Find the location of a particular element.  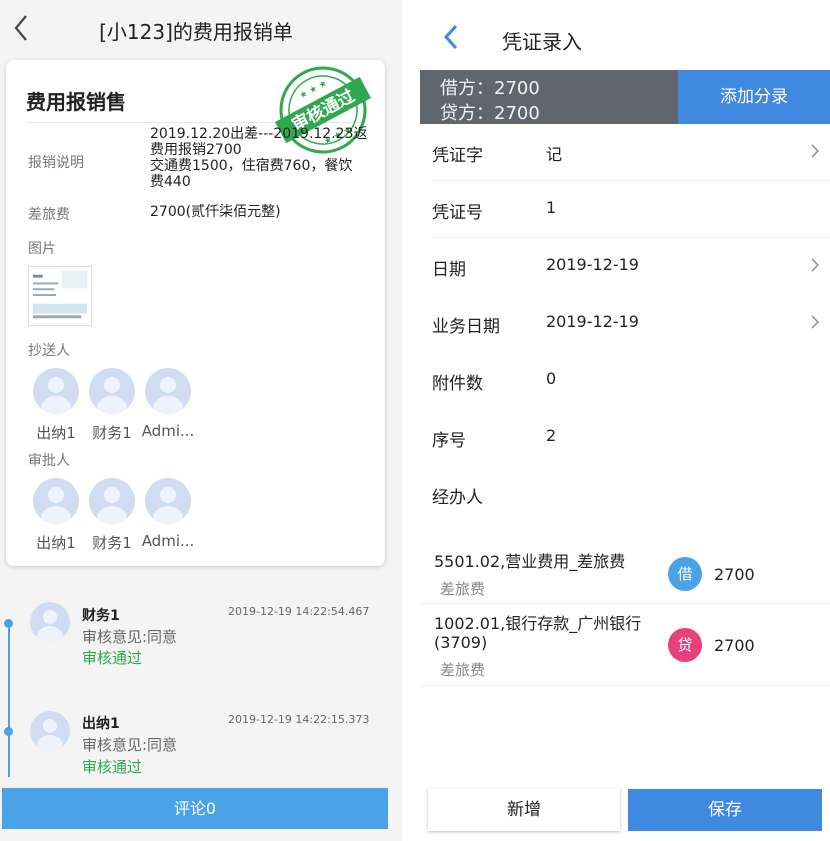

images-label: 图片 is located at coordinates (42, 249).